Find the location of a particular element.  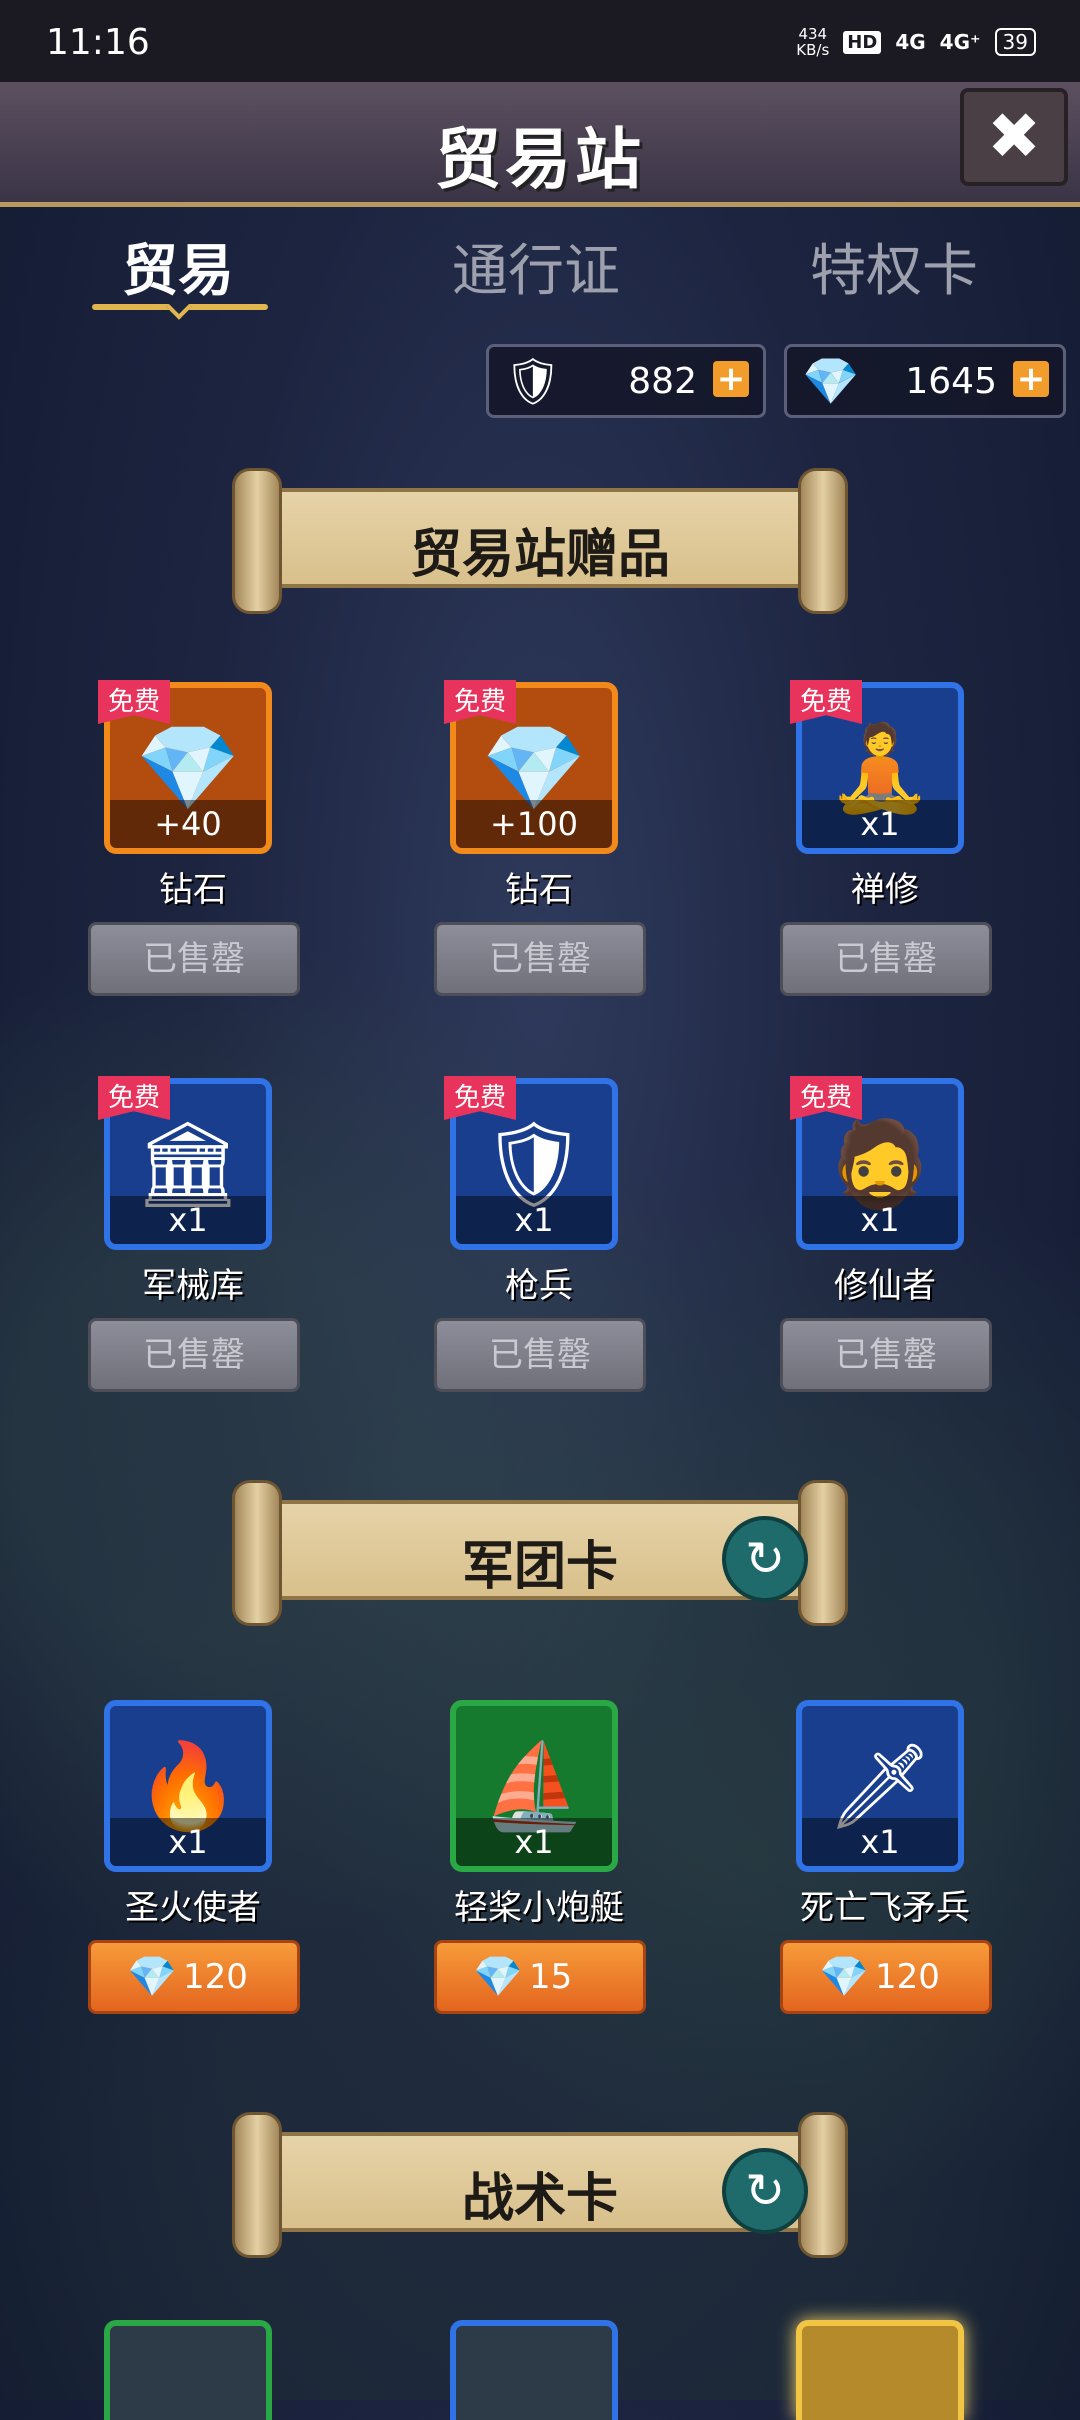

gift-item: 🏛 x1 免费 军械库 已售罄 is located at coordinates (194, 1237).